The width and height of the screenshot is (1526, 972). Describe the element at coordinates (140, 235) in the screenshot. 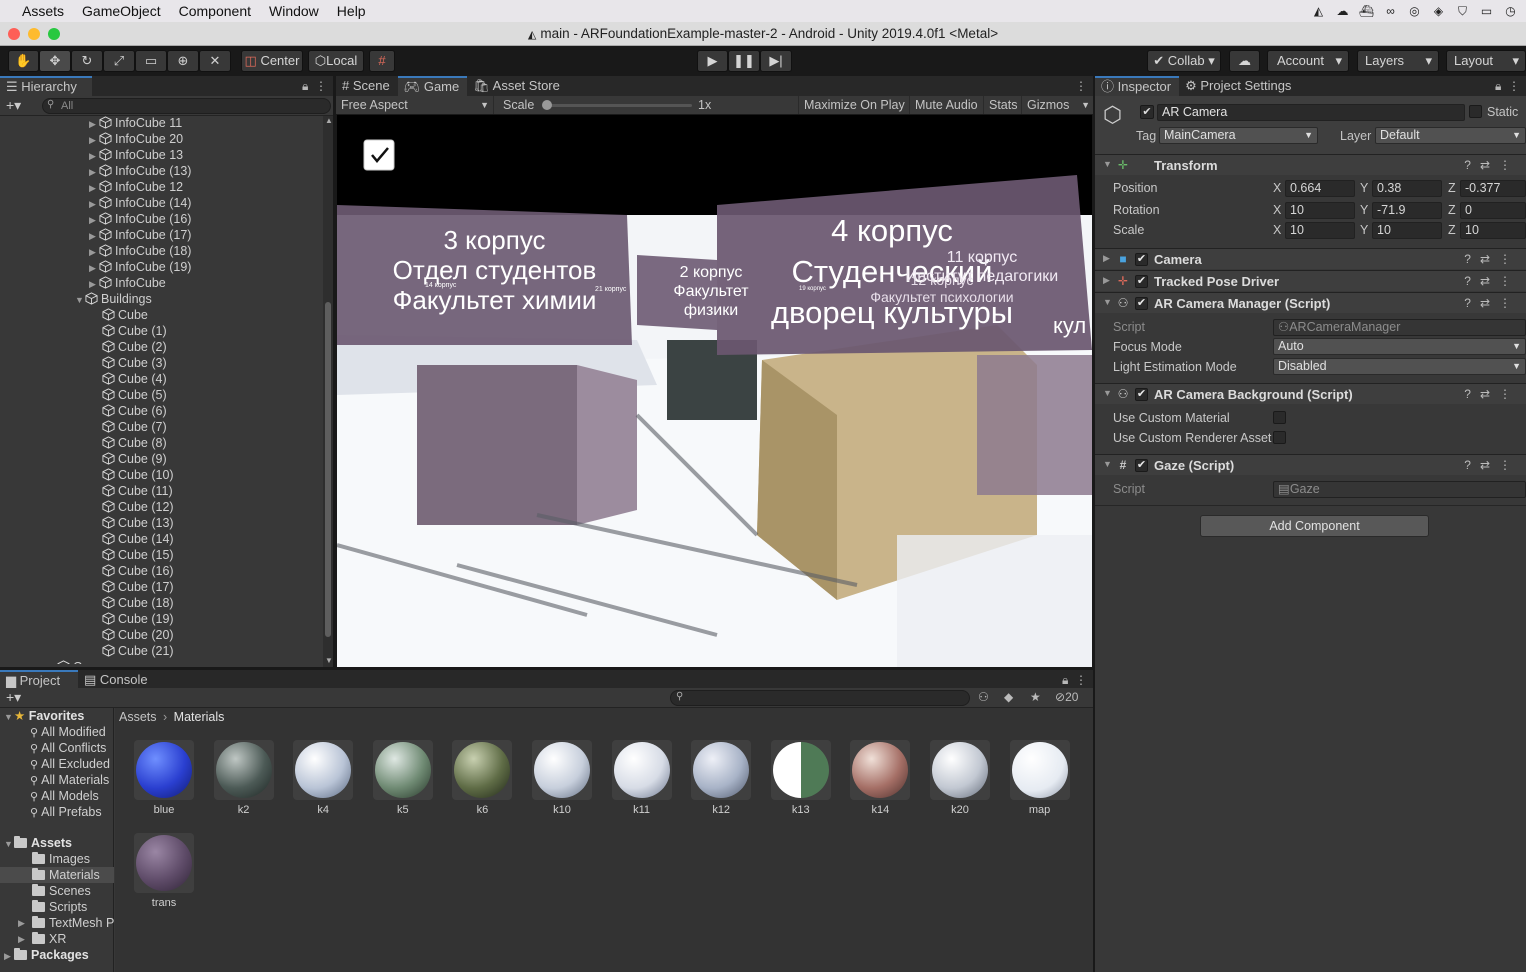

I see `hierarchy-item-infocube: ▶ InfoCube (17)` at that location.